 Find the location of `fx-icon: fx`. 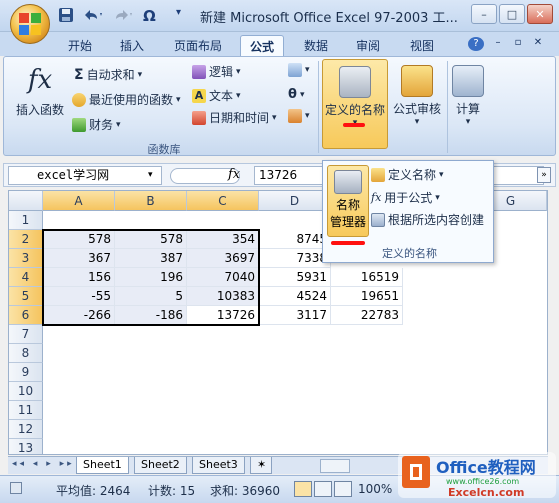

fx-icon: fx is located at coordinates (234, 174).